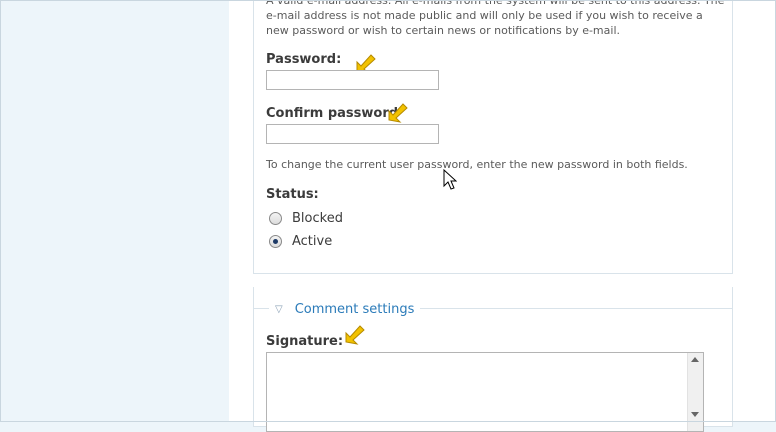 This screenshot has width=776, height=432. I want to click on password-input, so click(352, 80).